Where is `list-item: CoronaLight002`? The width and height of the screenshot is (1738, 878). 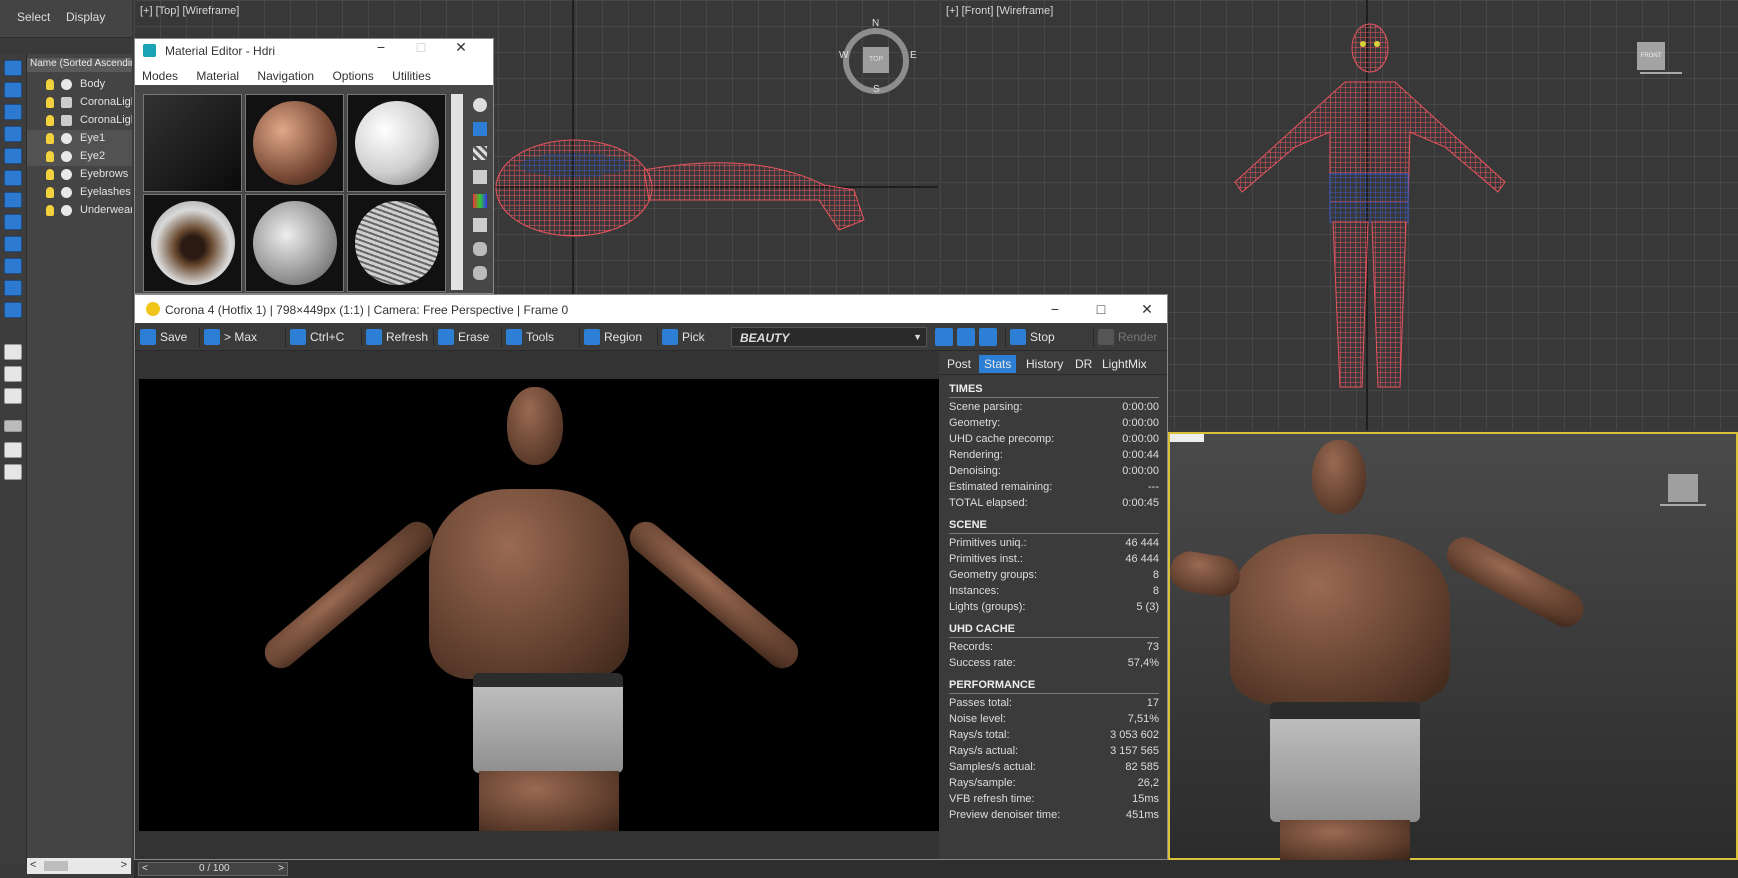
list-item: CoronaLight002 is located at coordinates (79, 121).